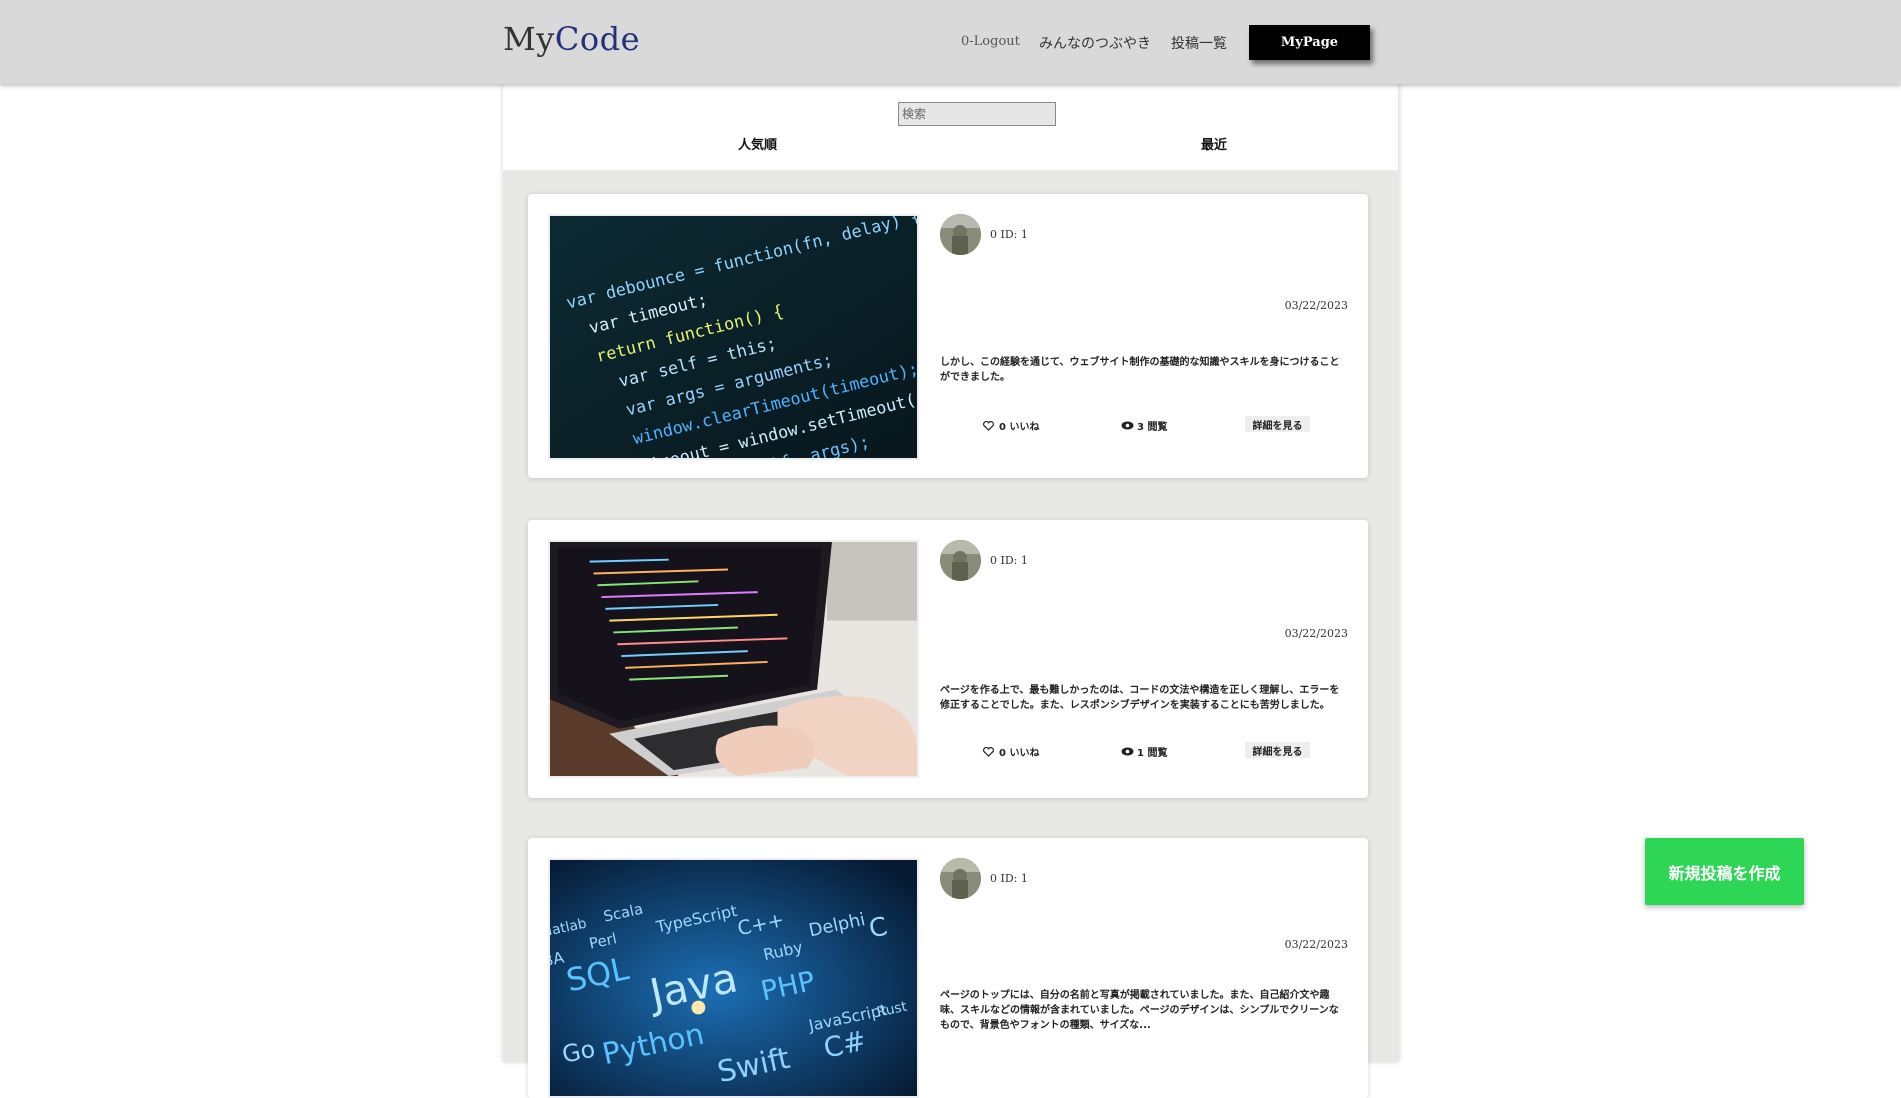 This screenshot has height=1098, width=1901. I want to click on view-count-label: 1 閲覧, so click(1152, 753).